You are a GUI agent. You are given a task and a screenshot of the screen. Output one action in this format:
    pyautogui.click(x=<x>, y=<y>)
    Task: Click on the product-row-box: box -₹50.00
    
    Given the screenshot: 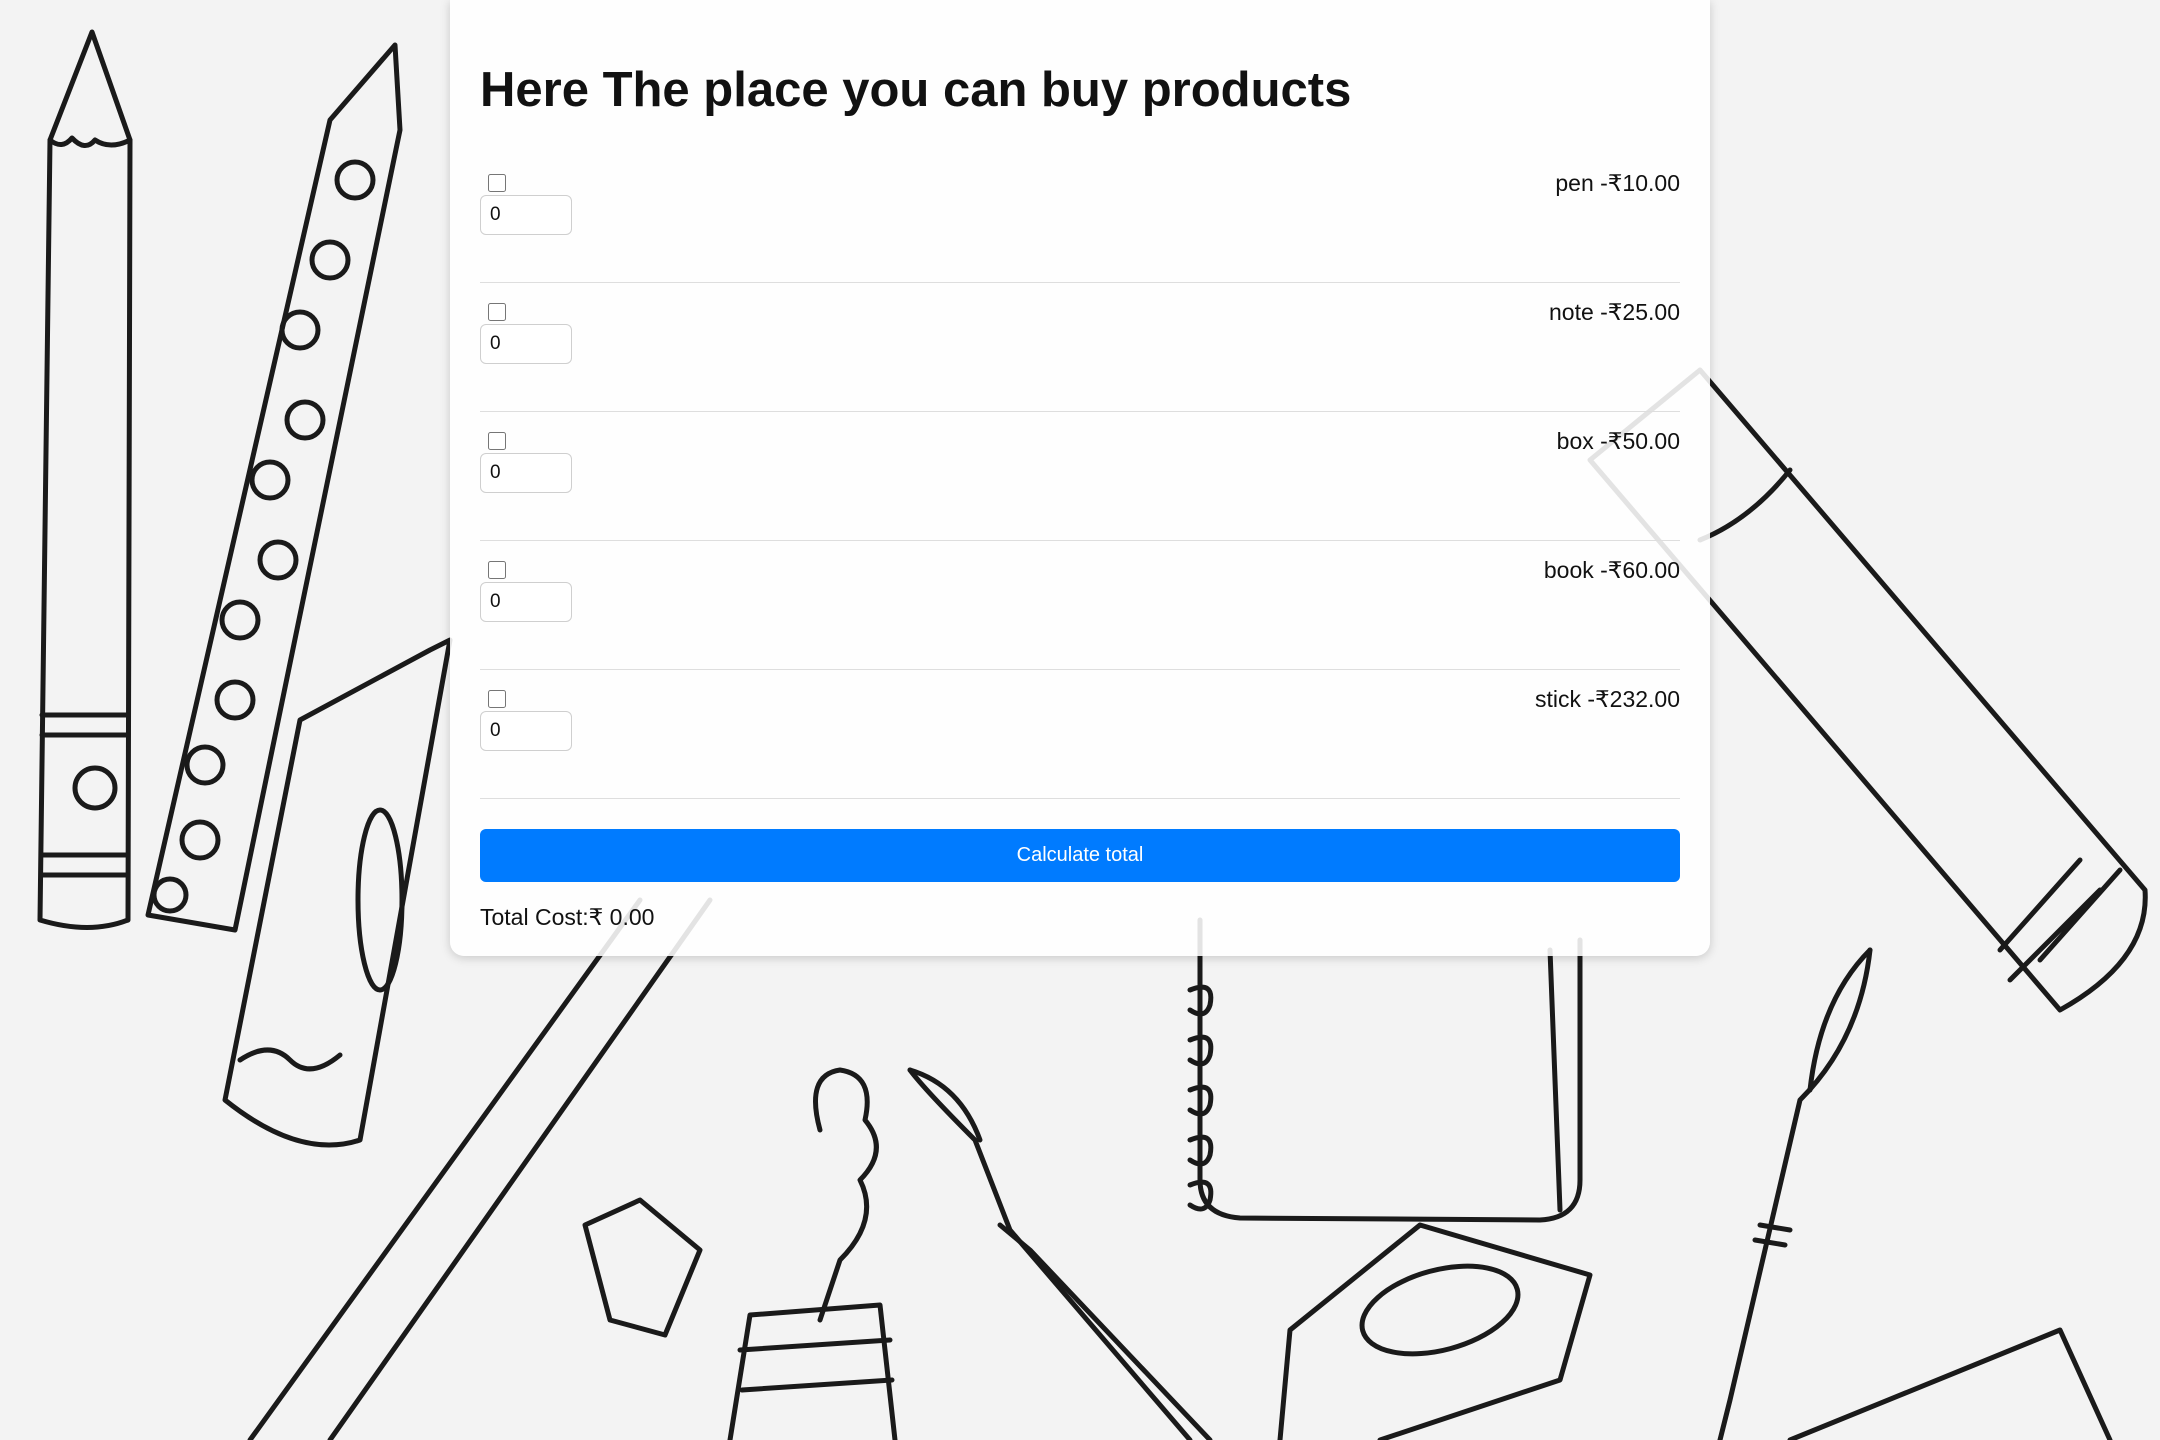 What is the action you would take?
    pyautogui.click(x=1080, y=476)
    